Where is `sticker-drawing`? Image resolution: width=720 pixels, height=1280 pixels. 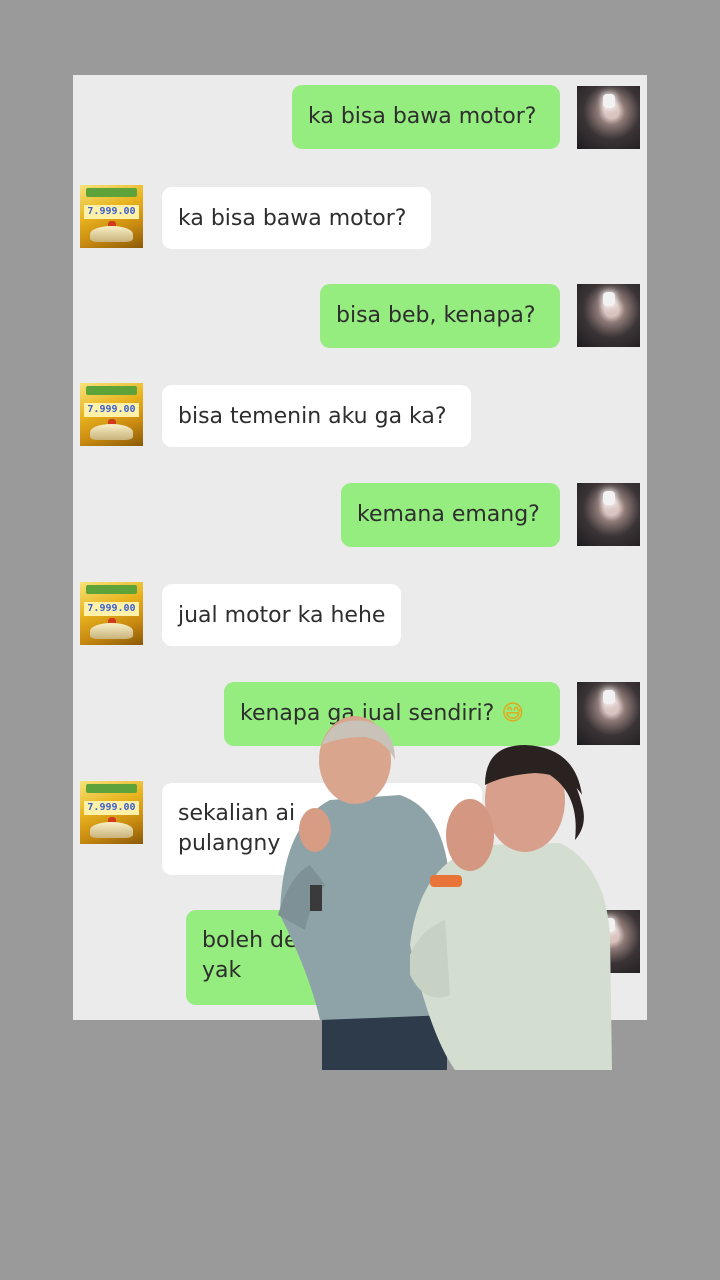
sticker-drawing is located at coordinates (445, 893).